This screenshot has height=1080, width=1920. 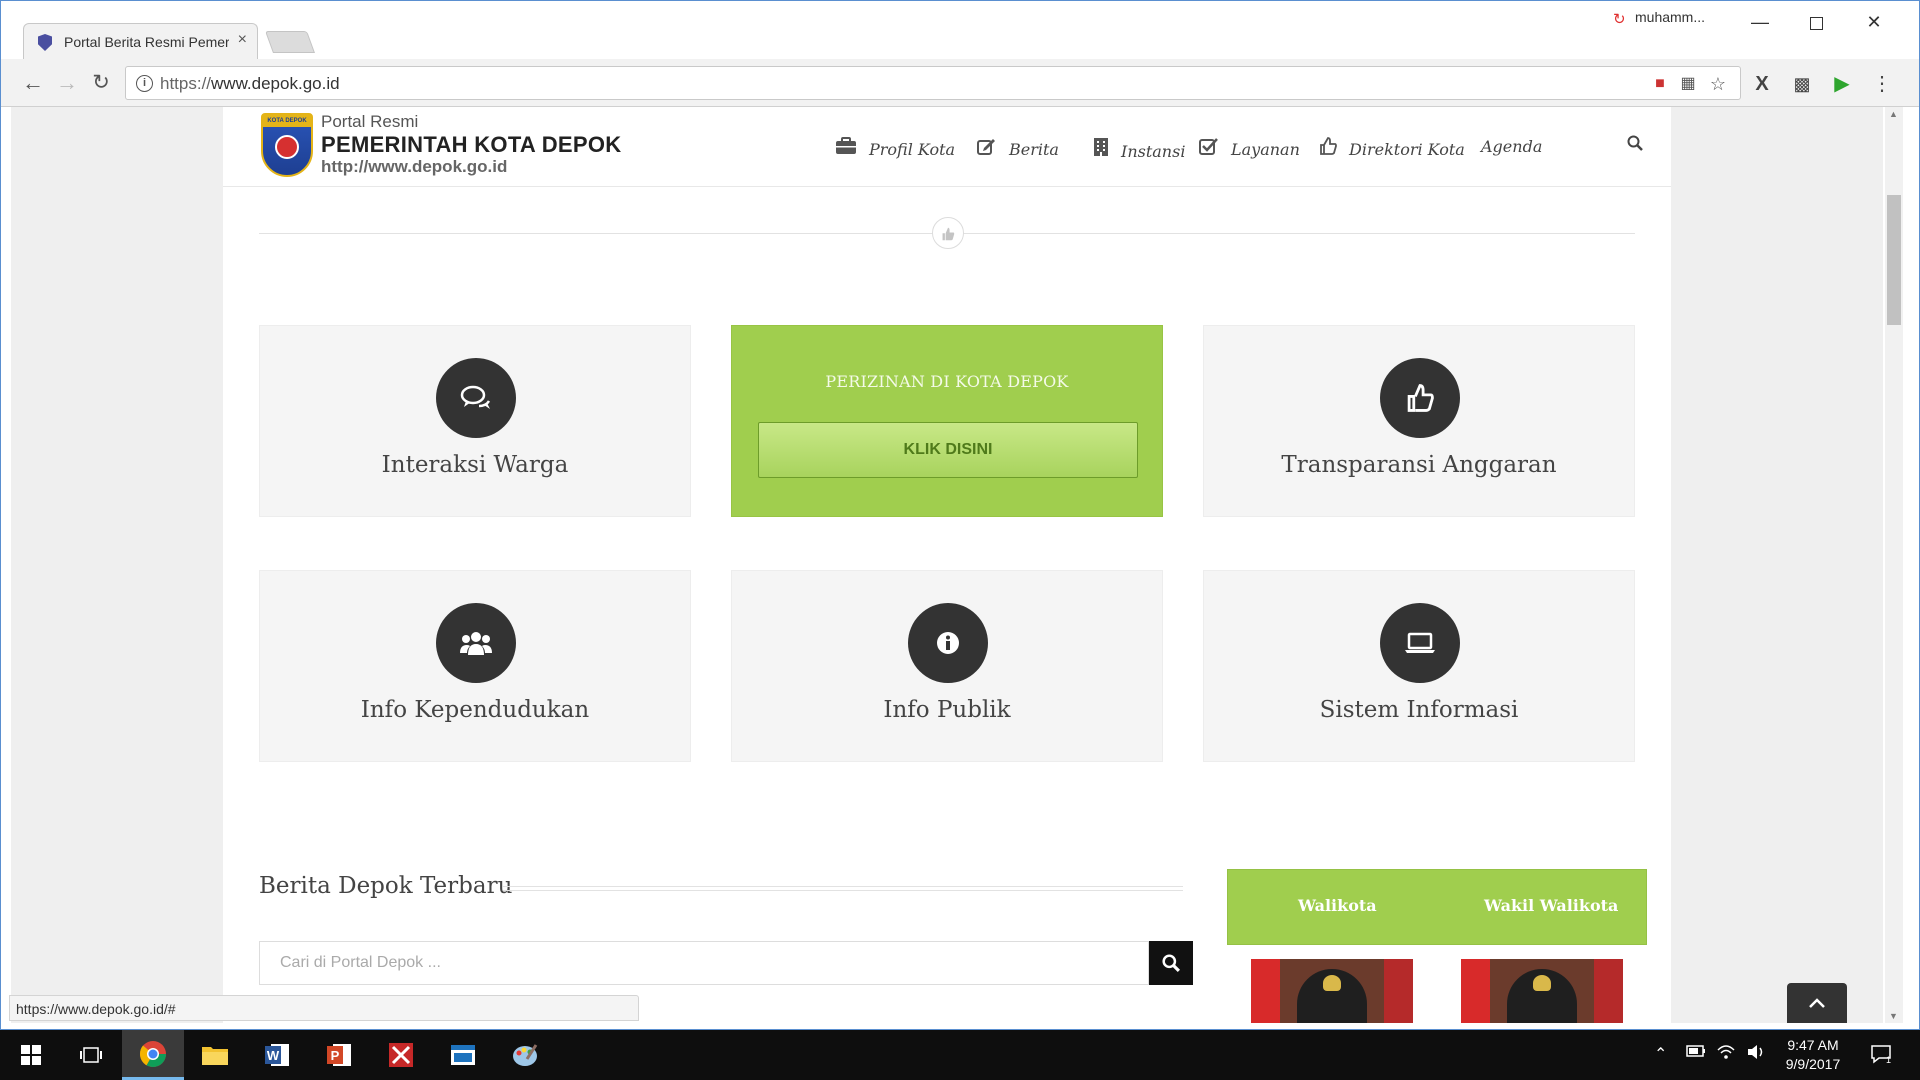 What do you see at coordinates (1419, 465) in the screenshot?
I see `card-label: Transparansi Anggaran` at bounding box center [1419, 465].